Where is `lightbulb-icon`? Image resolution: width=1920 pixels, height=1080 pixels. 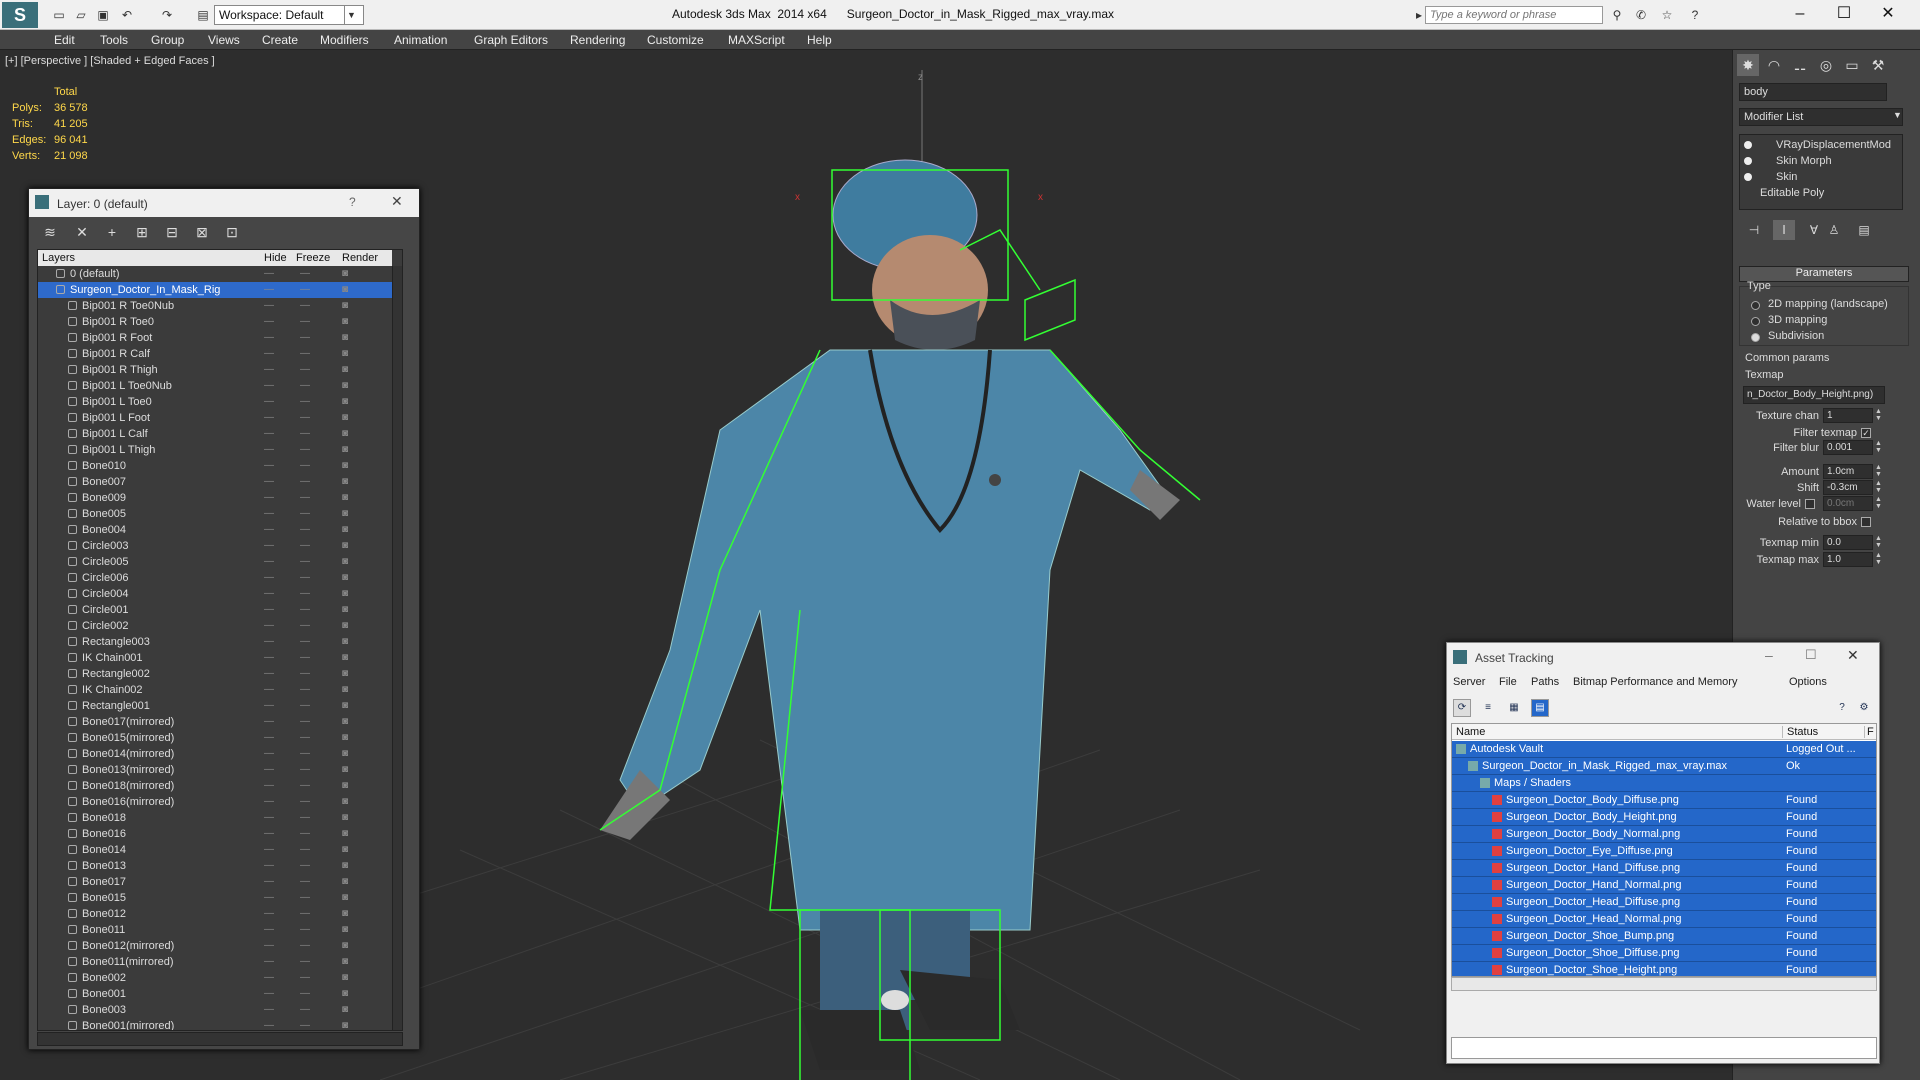 lightbulb-icon is located at coordinates (1748, 161).